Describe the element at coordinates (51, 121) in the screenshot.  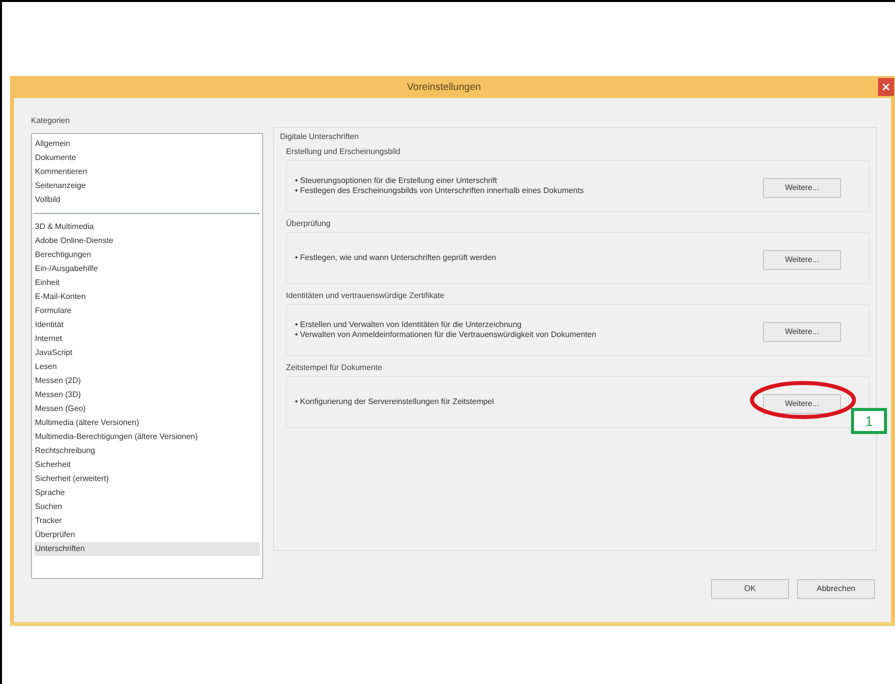
I see `categories-label: Kategorien` at that location.